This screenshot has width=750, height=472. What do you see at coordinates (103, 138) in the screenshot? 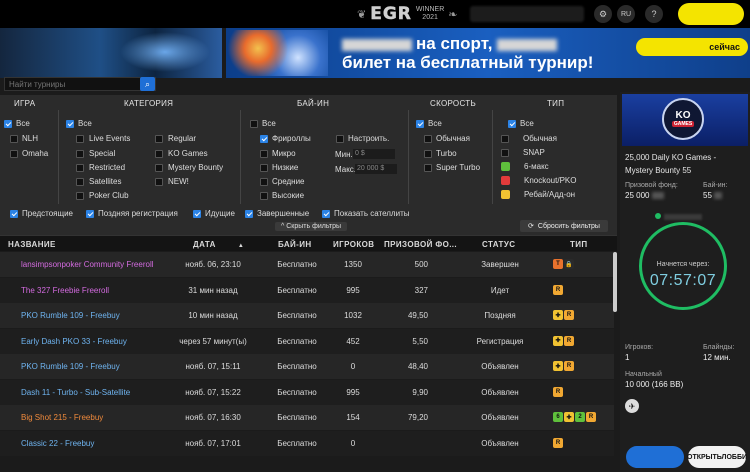
I see `category-live-events: Live Events` at bounding box center [103, 138].